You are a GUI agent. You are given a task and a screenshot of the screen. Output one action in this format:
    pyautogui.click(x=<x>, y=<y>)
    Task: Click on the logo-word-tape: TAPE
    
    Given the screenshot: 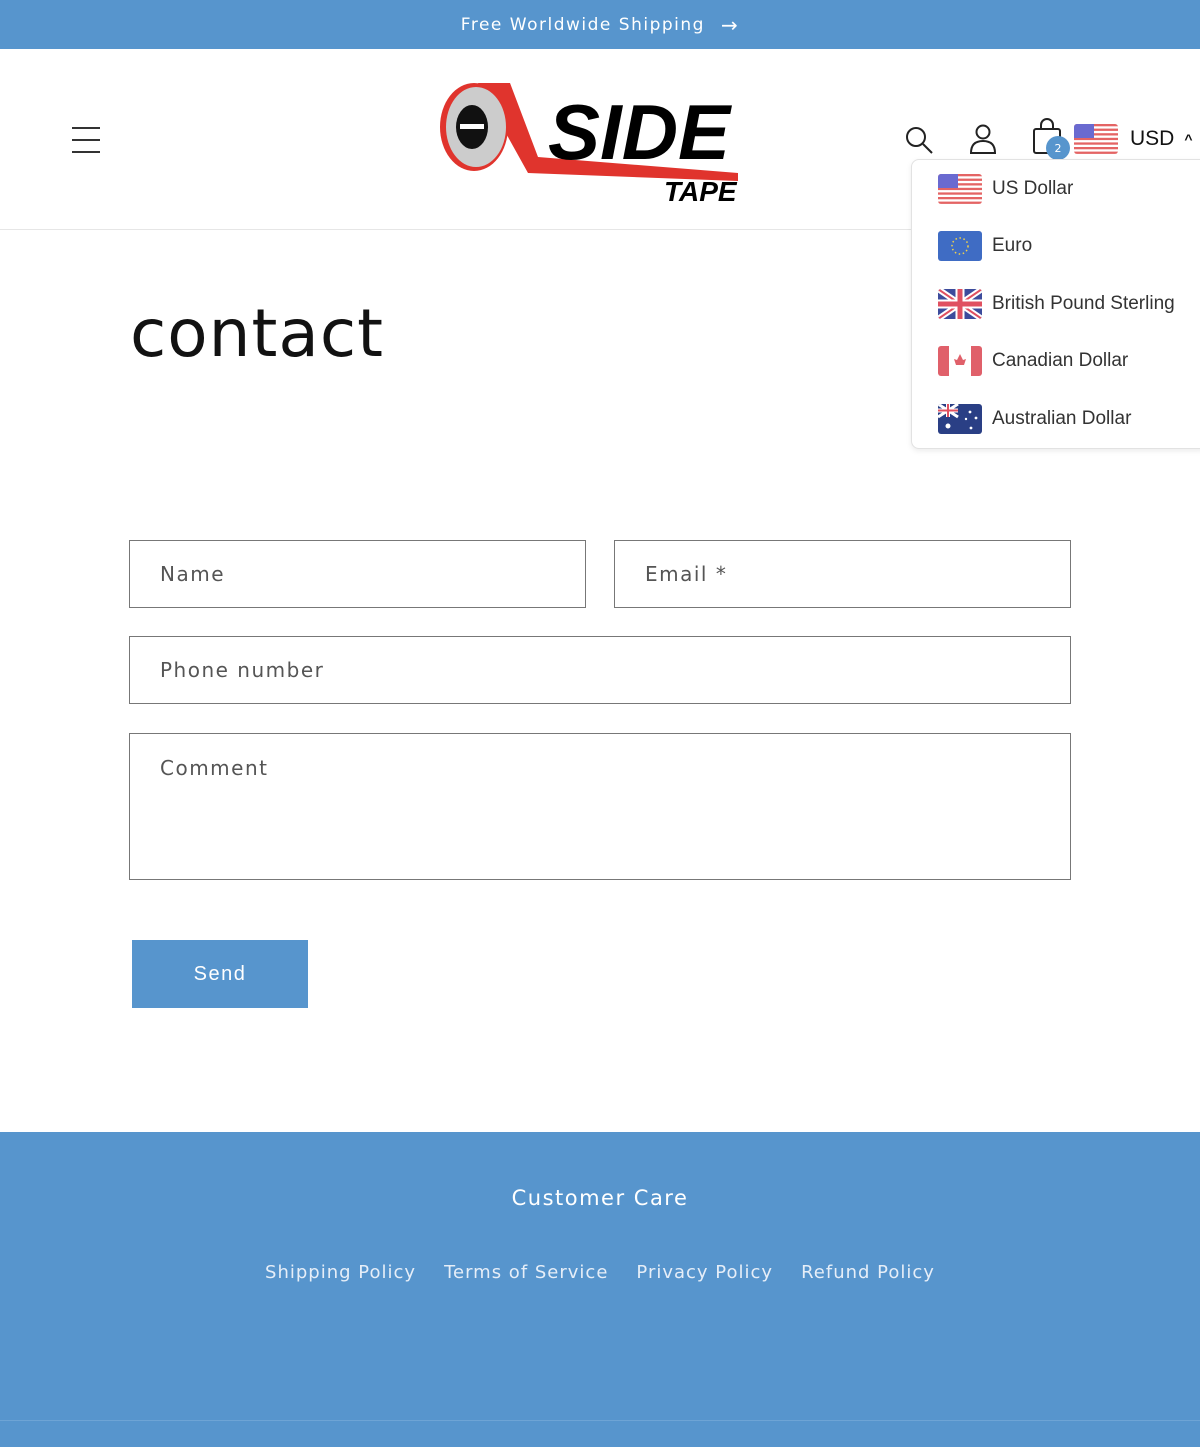 What is the action you would take?
    pyautogui.click(x=701, y=191)
    